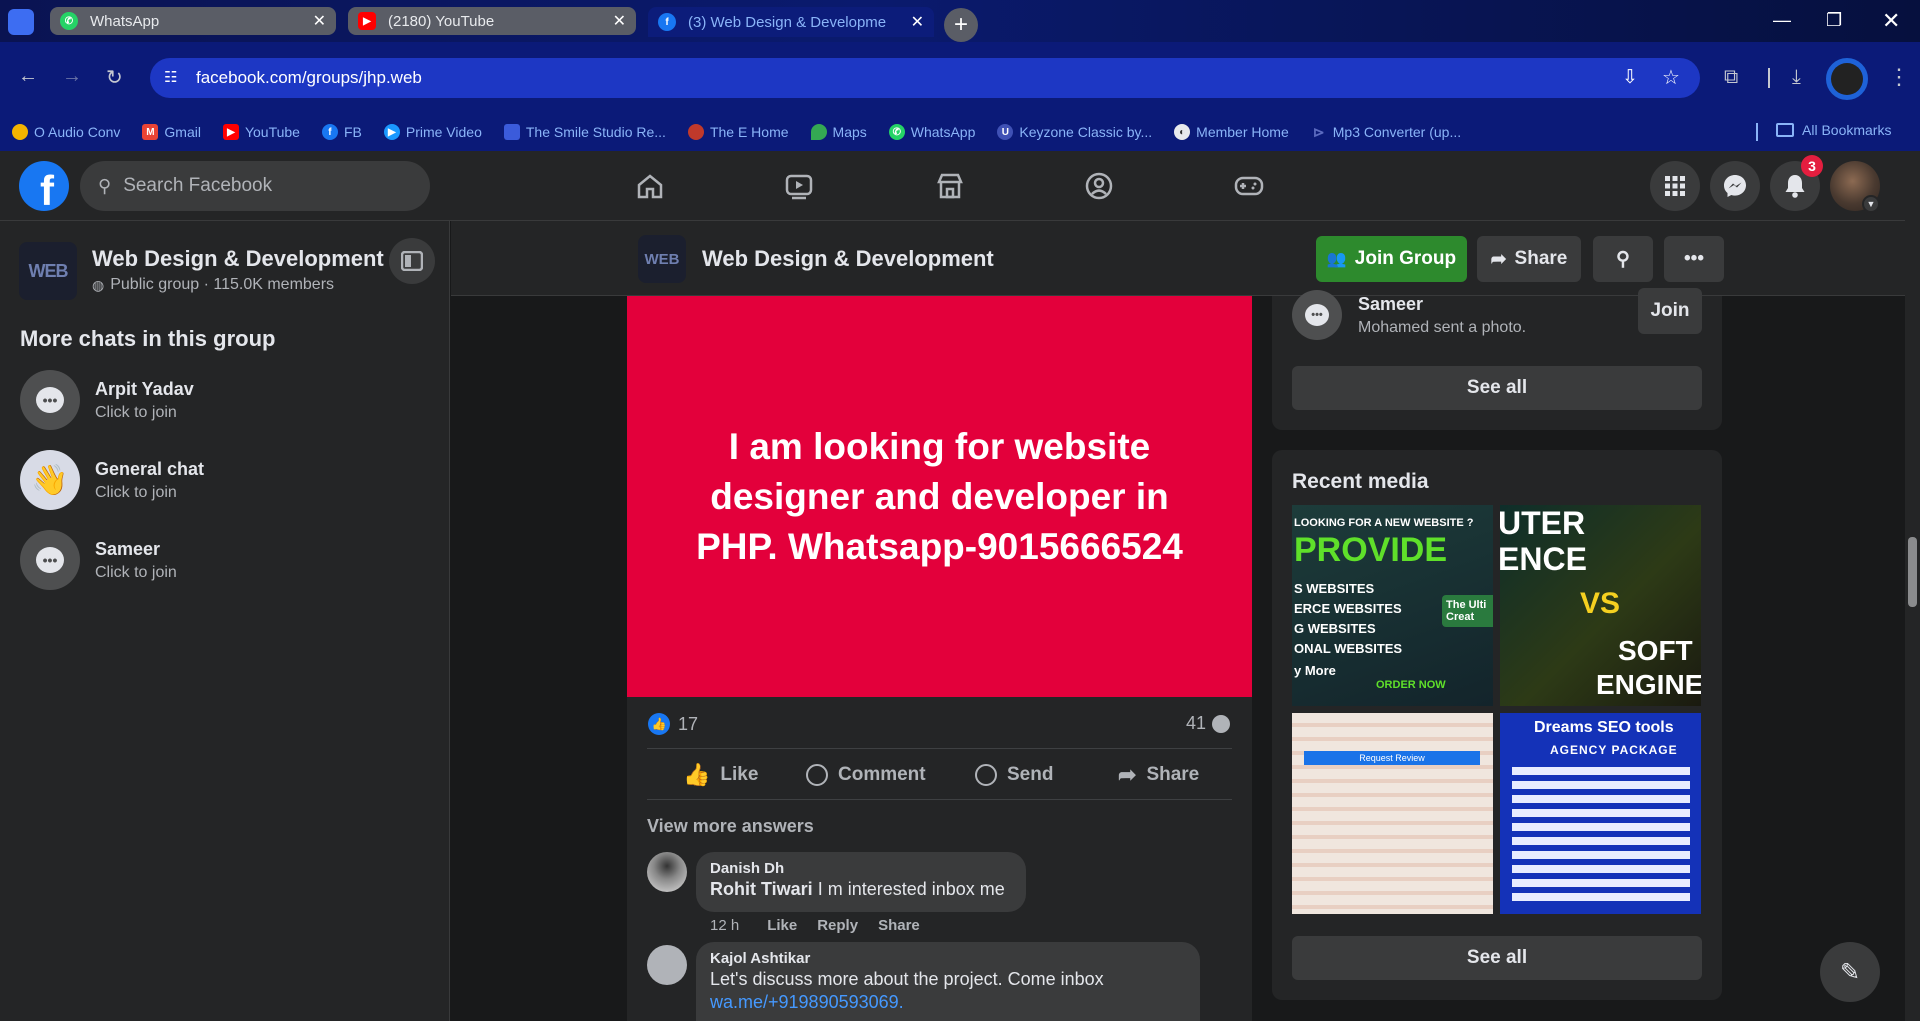 The width and height of the screenshot is (1920, 1021). I want to click on tab-youtube: ▶ (2180) YouTube ✕, so click(492, 21).